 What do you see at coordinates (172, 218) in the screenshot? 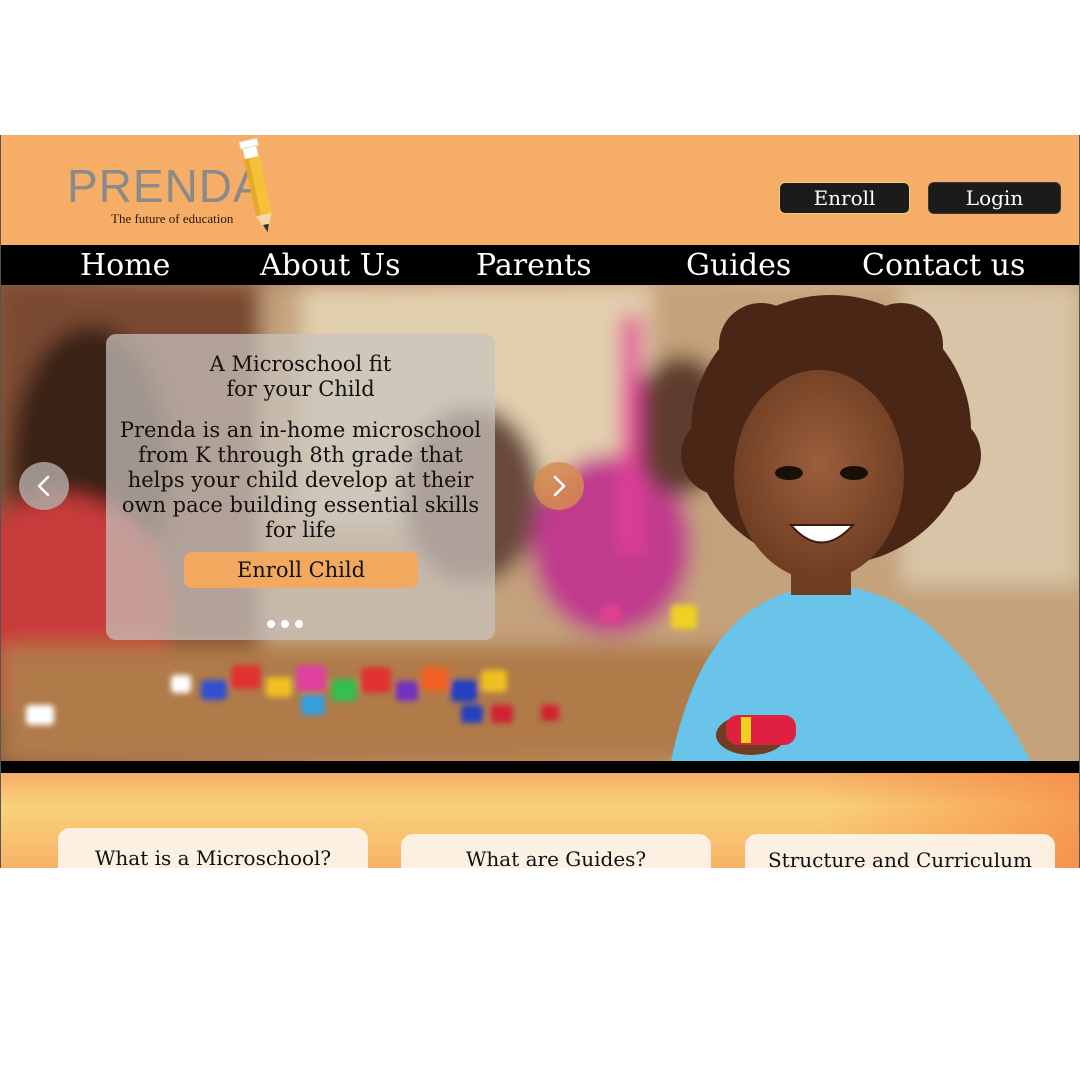
I see `logo-tagline: The future of education` at bounding box center [172, 218].